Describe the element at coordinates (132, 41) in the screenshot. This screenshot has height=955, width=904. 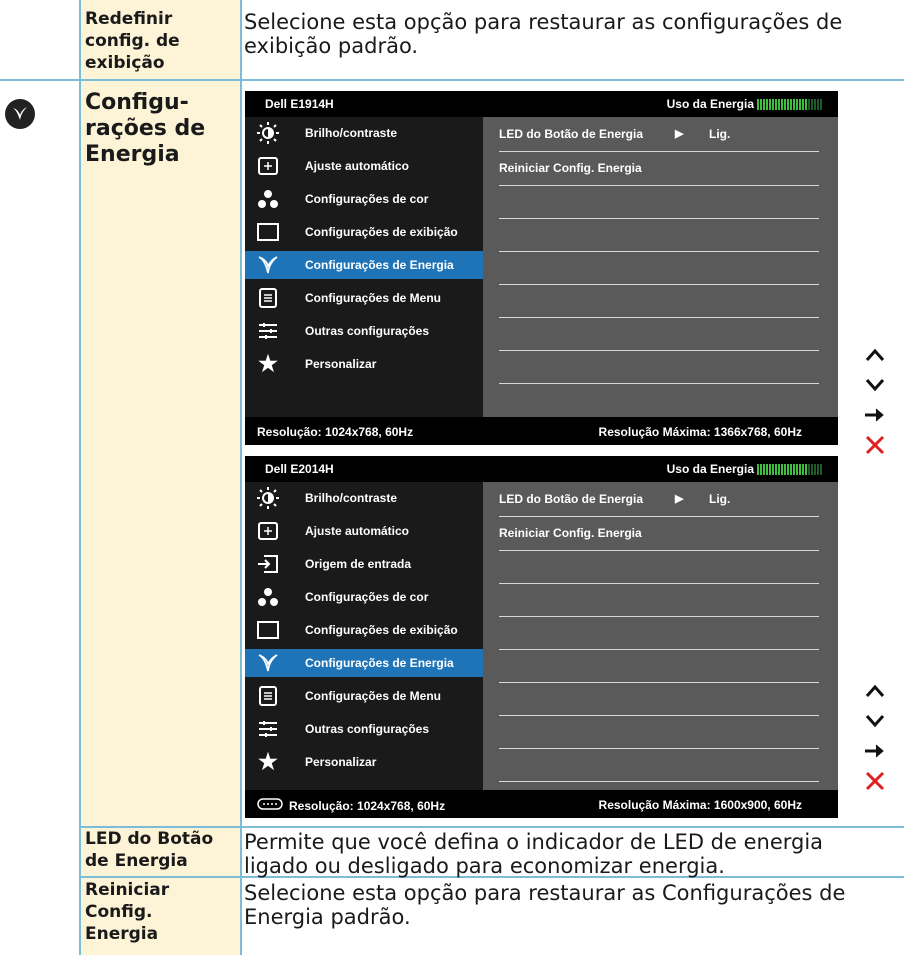
I see `row-label-reset-display: Redefinir config. de exibição` at that location.